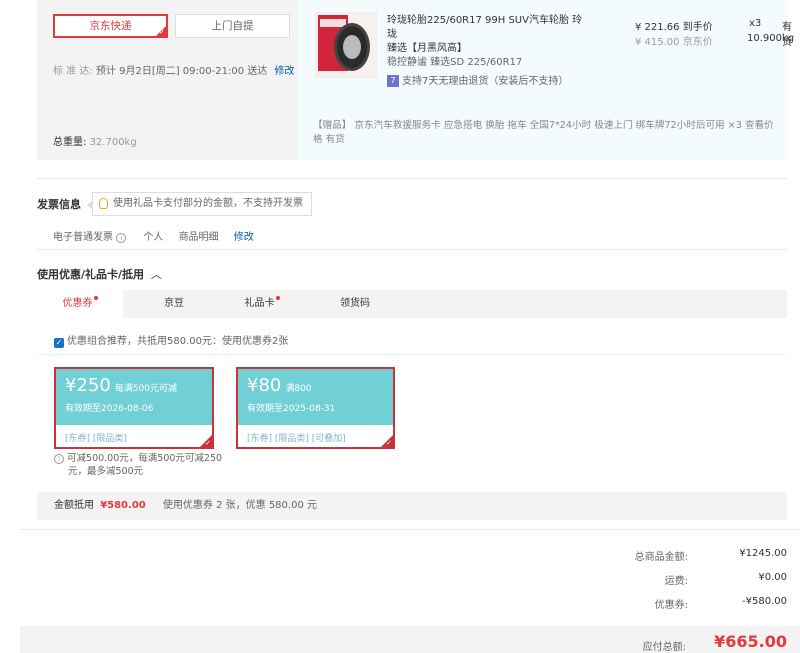 The width and height of the screenshot is (800, 653). I want to click on coupon-validity: 有效期至2026-08-06, so click(109, 409).